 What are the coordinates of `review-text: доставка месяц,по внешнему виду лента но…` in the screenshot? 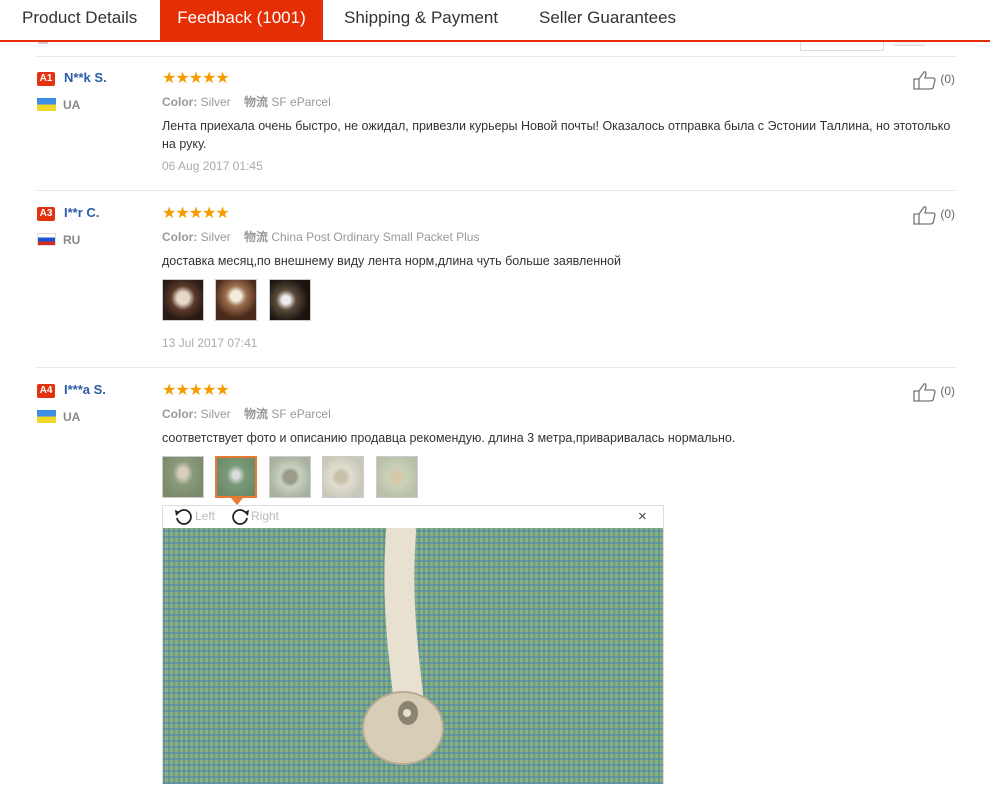 It's located at (391, 261).